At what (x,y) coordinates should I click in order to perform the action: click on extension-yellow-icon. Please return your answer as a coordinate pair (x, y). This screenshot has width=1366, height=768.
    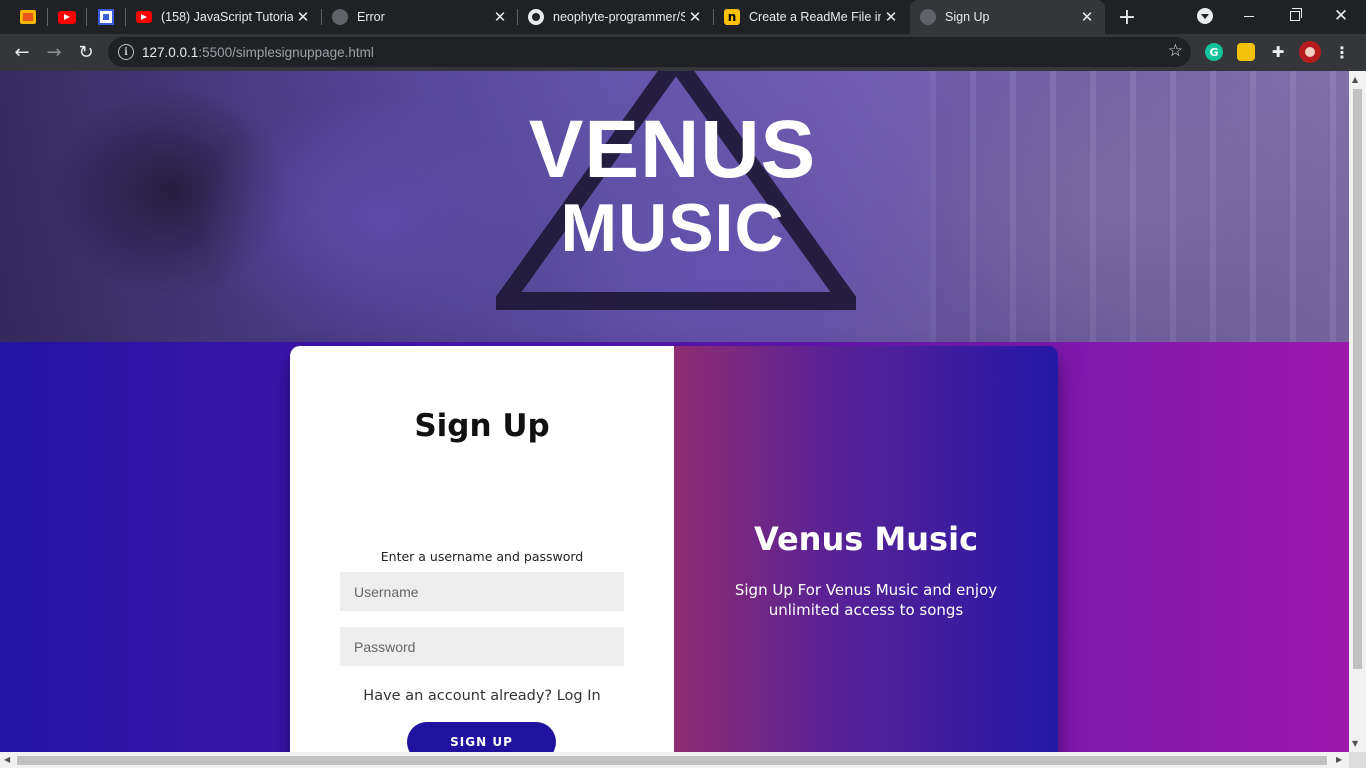
    Looking at the image, I should click on (1246, 52).